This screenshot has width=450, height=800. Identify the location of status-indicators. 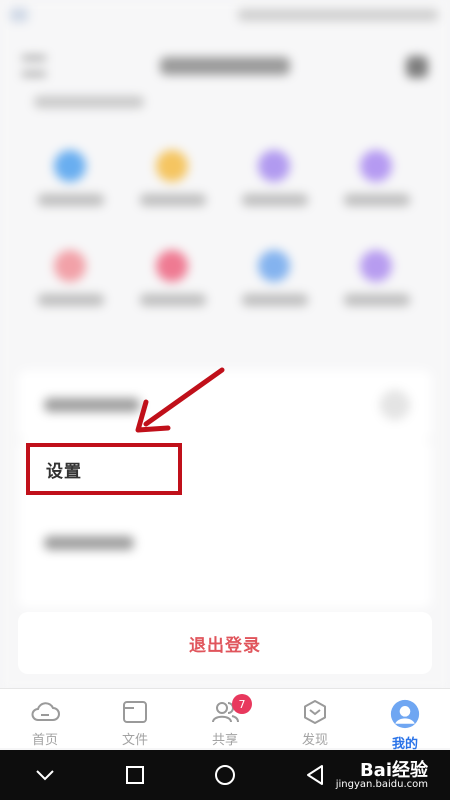
(338, 15).